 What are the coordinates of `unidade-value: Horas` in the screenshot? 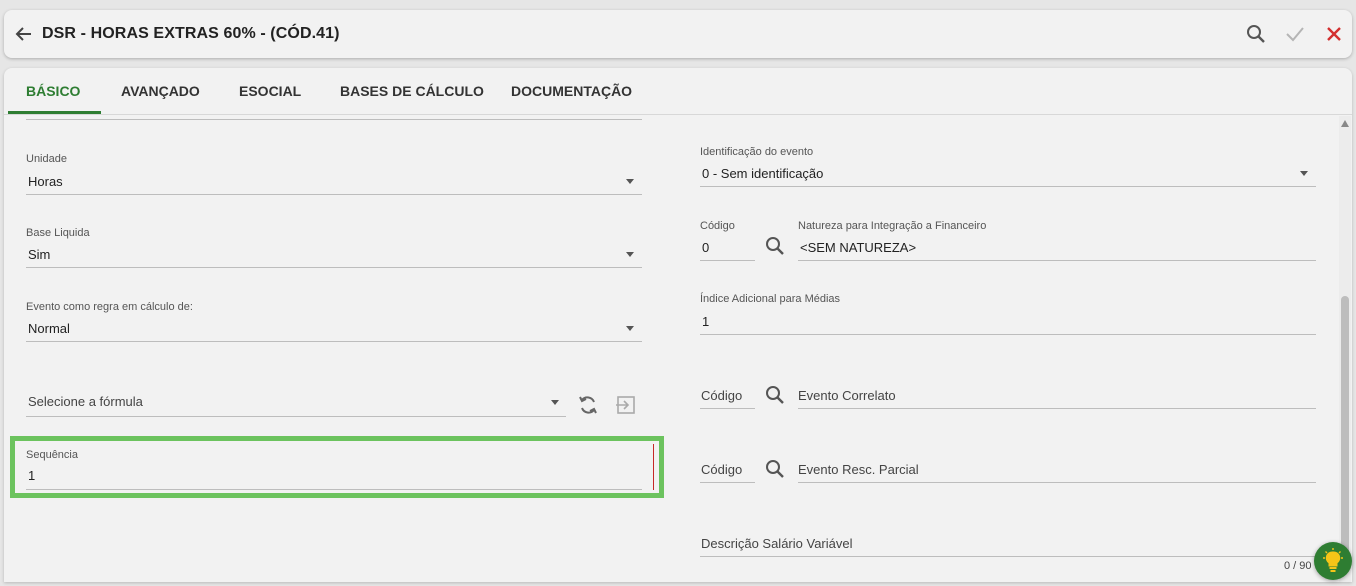 It's located at (45, 181).